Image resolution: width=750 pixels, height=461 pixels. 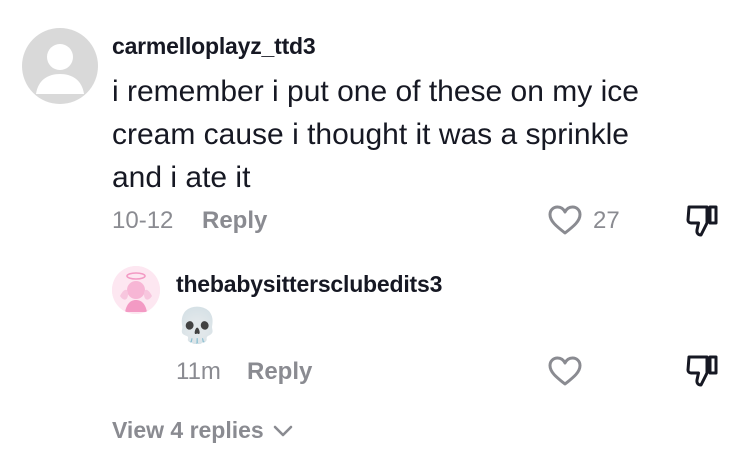 I want to click on angel-avatar-icon, so click(x=136, y=290).